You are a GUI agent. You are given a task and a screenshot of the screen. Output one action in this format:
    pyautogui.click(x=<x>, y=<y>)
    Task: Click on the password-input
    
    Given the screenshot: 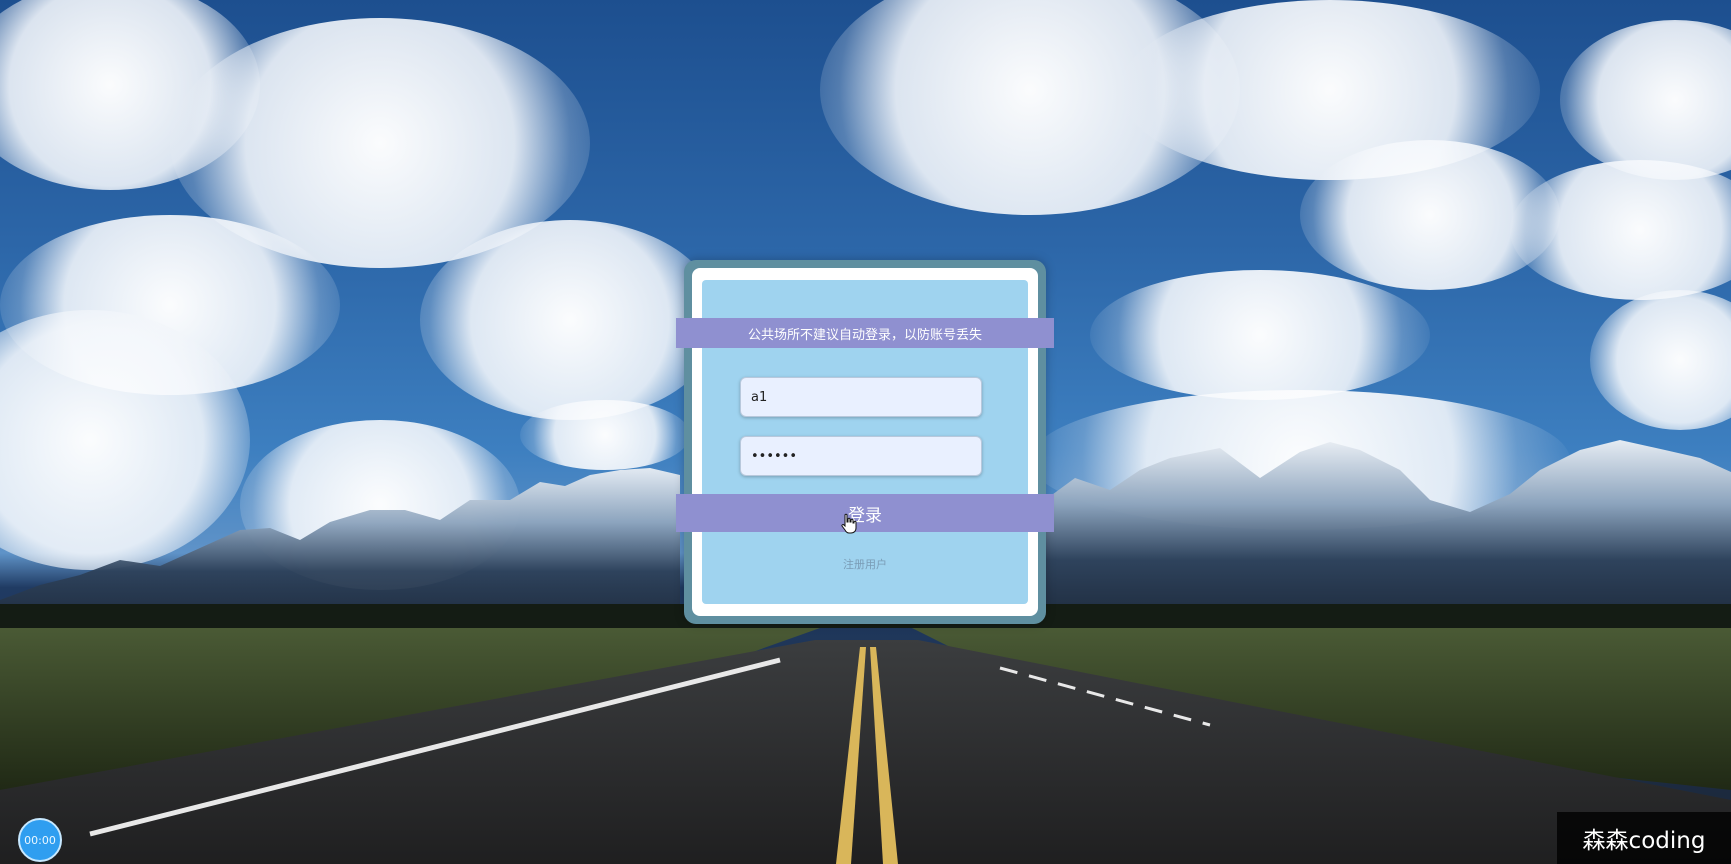 What is the action you would take?
    pyautogui.click(x=861, y=456)
    